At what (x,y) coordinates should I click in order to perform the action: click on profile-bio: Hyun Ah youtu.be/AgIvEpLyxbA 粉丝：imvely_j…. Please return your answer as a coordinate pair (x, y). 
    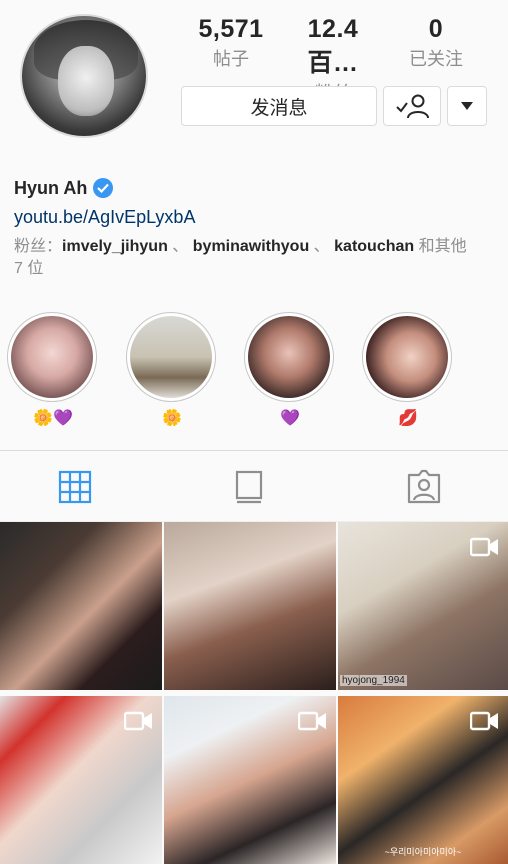
    Looking at the image, I should click on (254, 228).